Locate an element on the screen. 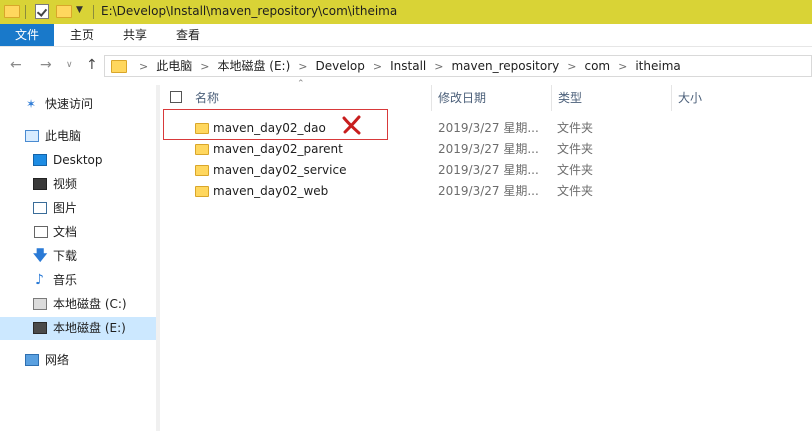 The height and width of the screenshot is (431, 812). sidebar-item-videos: 视频 is located at coordinates (78, 184).